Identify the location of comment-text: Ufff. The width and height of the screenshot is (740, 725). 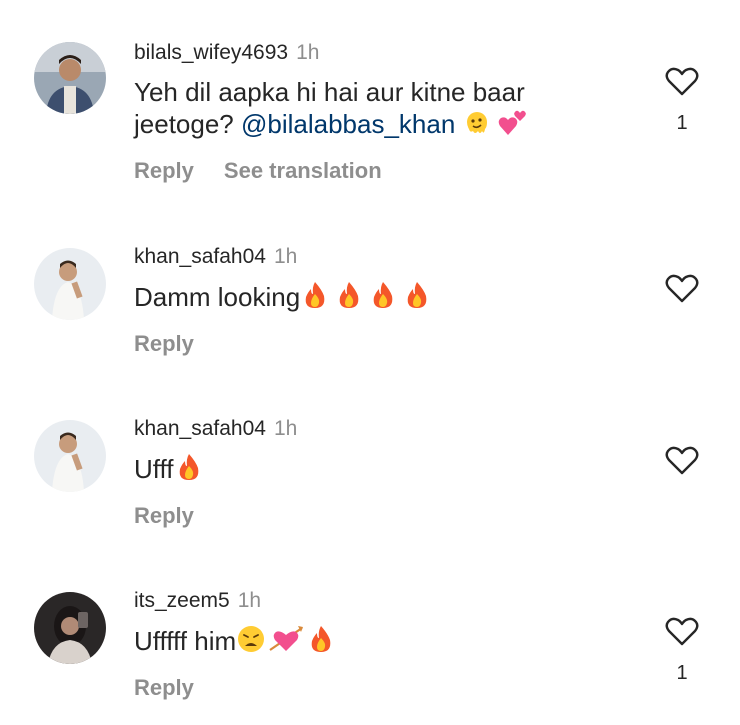
(374, 470).